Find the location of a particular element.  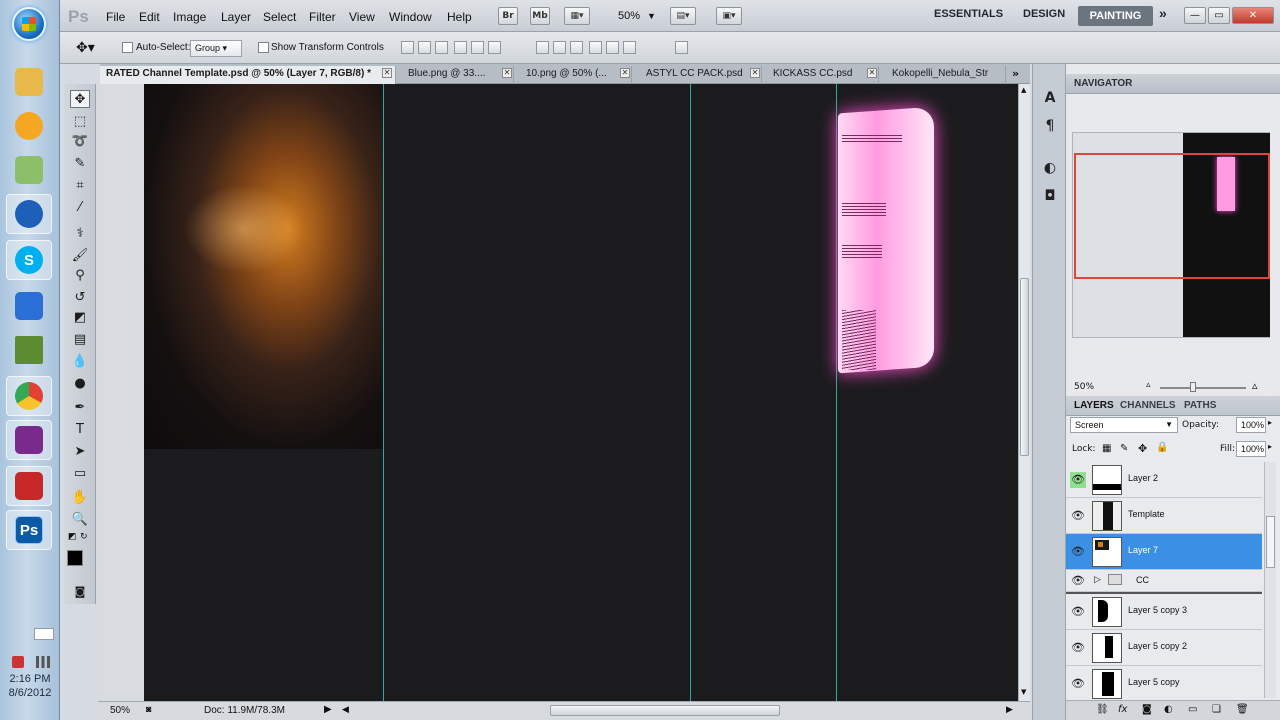

workspace-essentials: ESSENTIALS is located at coordinates (968, 14).